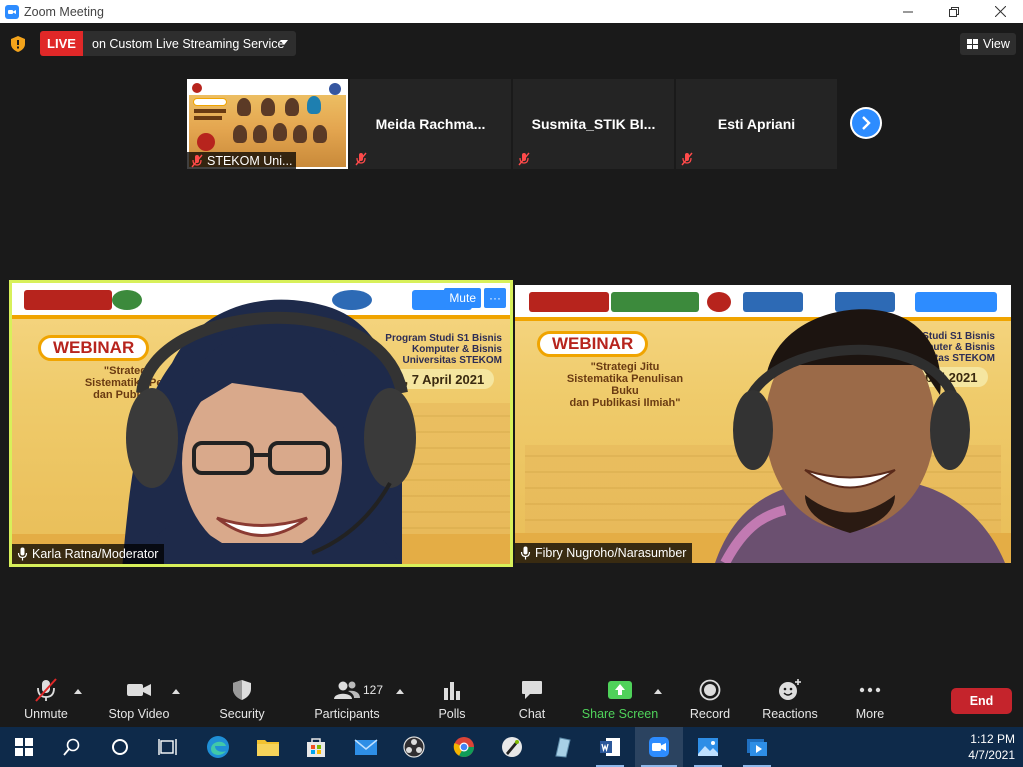 This screenshot has height=767, width=1023. Describe the element at coordinates (981, 701) in the screenshot. I see `end-meeting-button: End` at that location.